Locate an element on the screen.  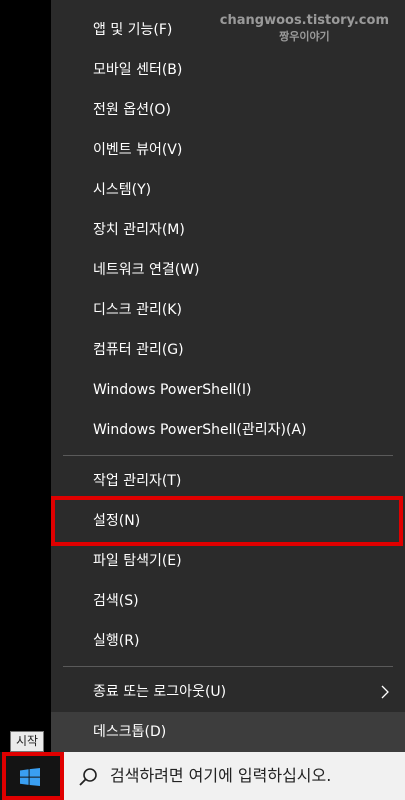
watermark-url: changwoos.tistory.com is located at coordinates (304, 20).